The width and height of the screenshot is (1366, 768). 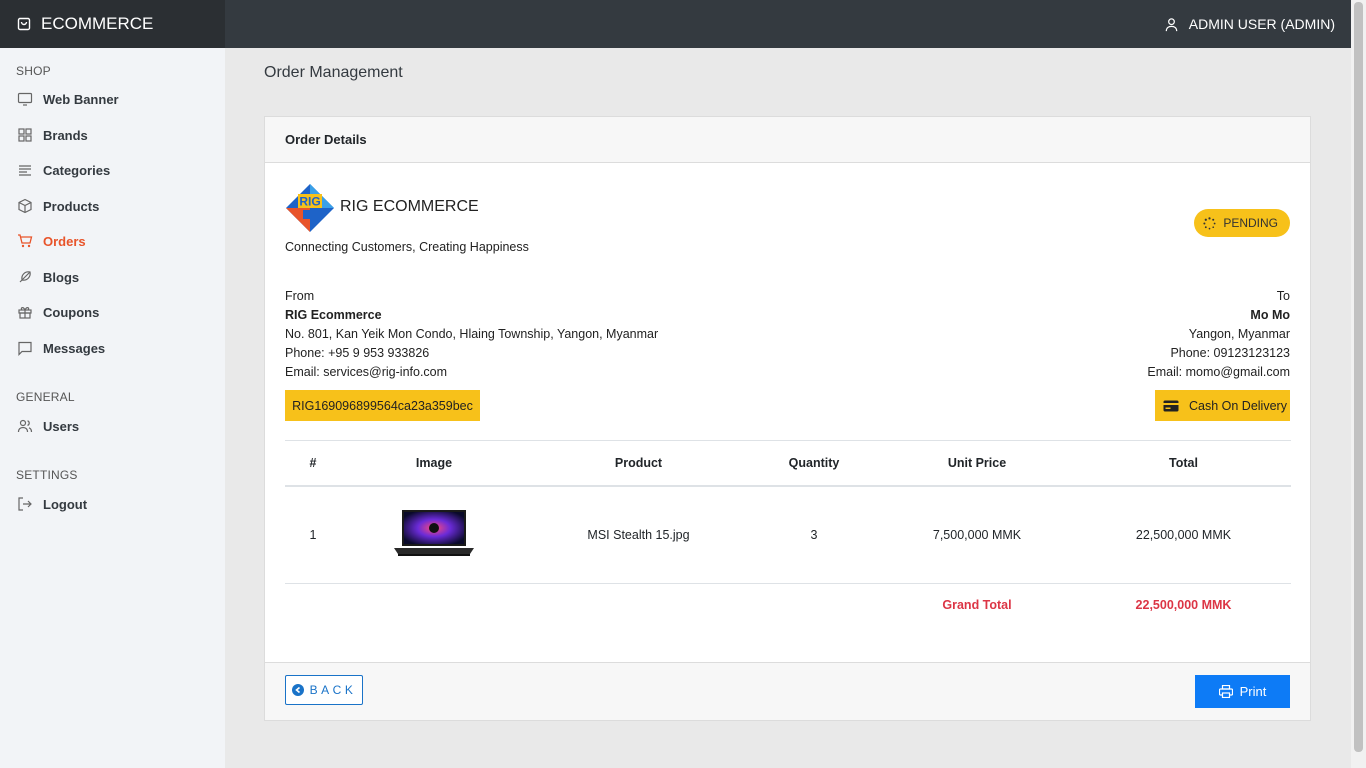 I want to click on user-icon, so click(x=1171, y=24).